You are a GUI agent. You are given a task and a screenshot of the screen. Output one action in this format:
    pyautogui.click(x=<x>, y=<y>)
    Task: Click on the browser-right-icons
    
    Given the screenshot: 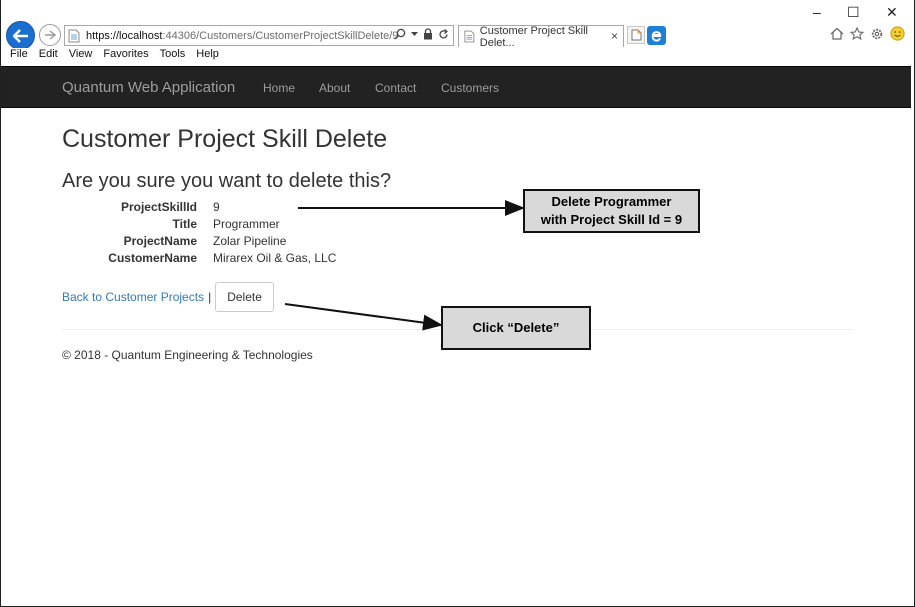 What is the action you would take?
    pyautogui.click(x=867, y=33)
    